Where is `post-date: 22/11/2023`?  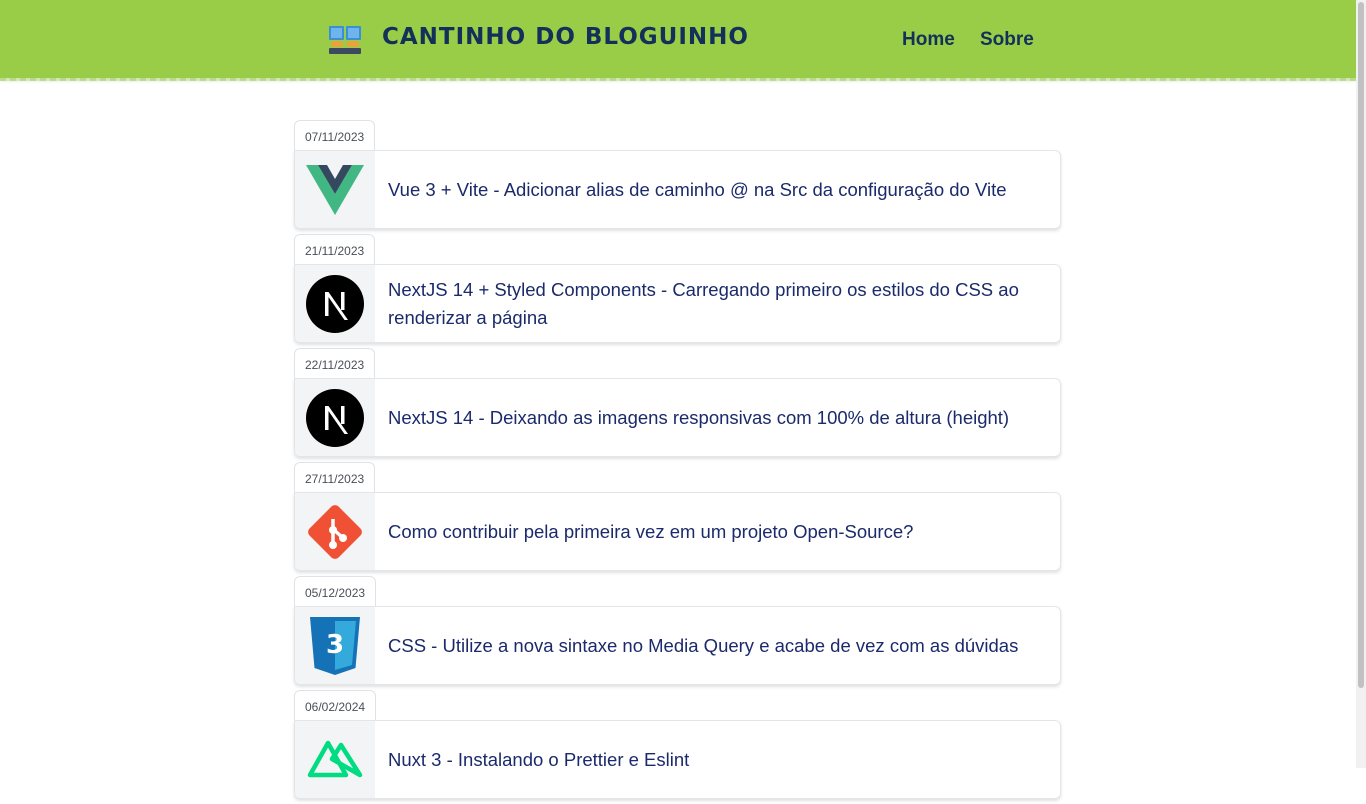
post-date: 22/11/2023 is located at coordinates (335, 363).